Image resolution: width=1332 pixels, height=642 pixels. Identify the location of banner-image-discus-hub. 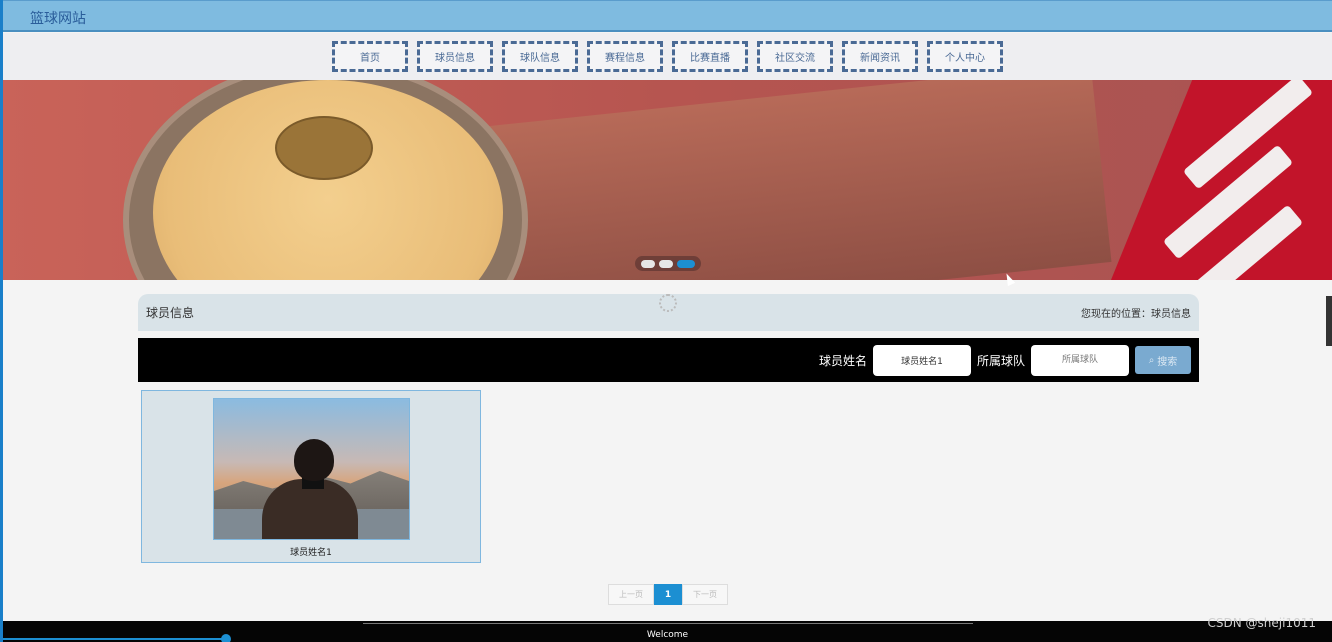
(324, 148).